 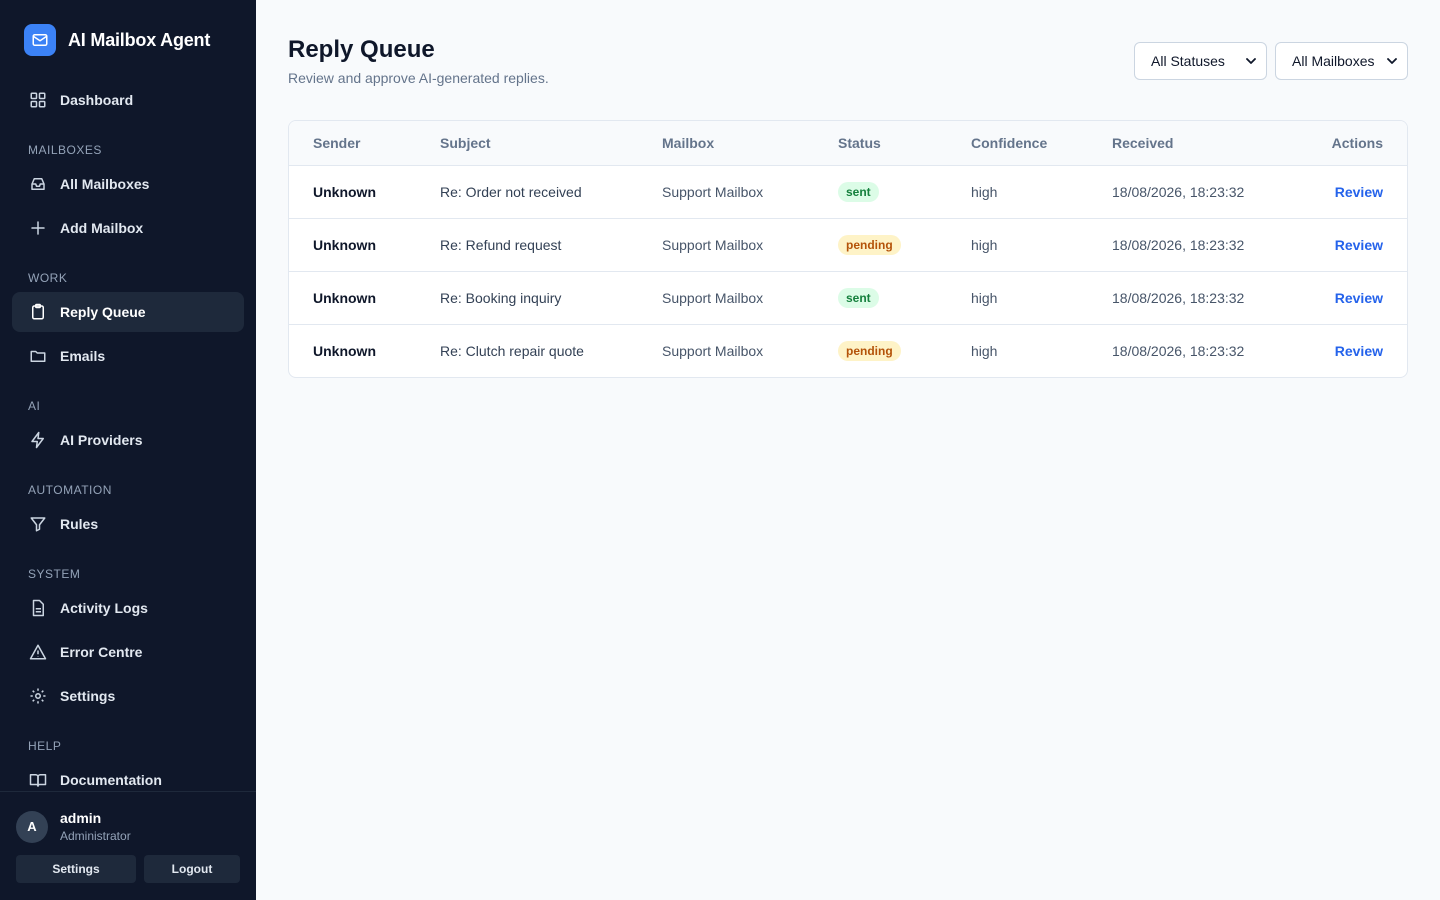 I want to click on user-role: Administrator, so click(x=95, y=836).